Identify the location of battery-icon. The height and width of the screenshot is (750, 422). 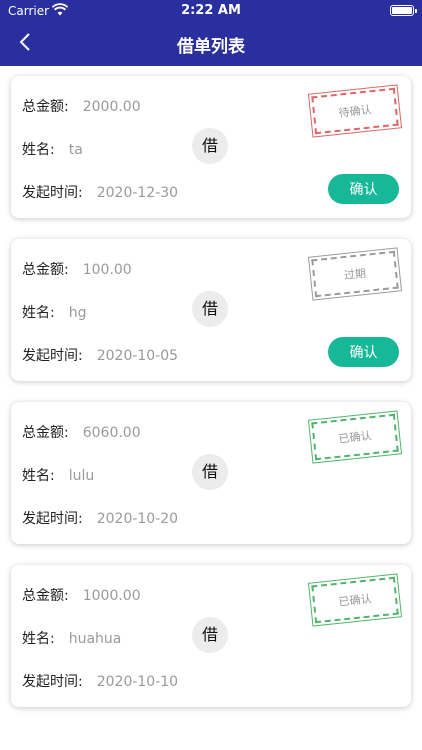
(403, 10).